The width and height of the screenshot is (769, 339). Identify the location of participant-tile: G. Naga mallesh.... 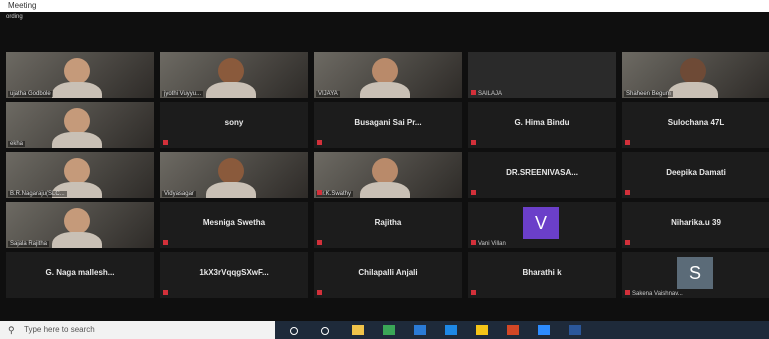
(80, 275).